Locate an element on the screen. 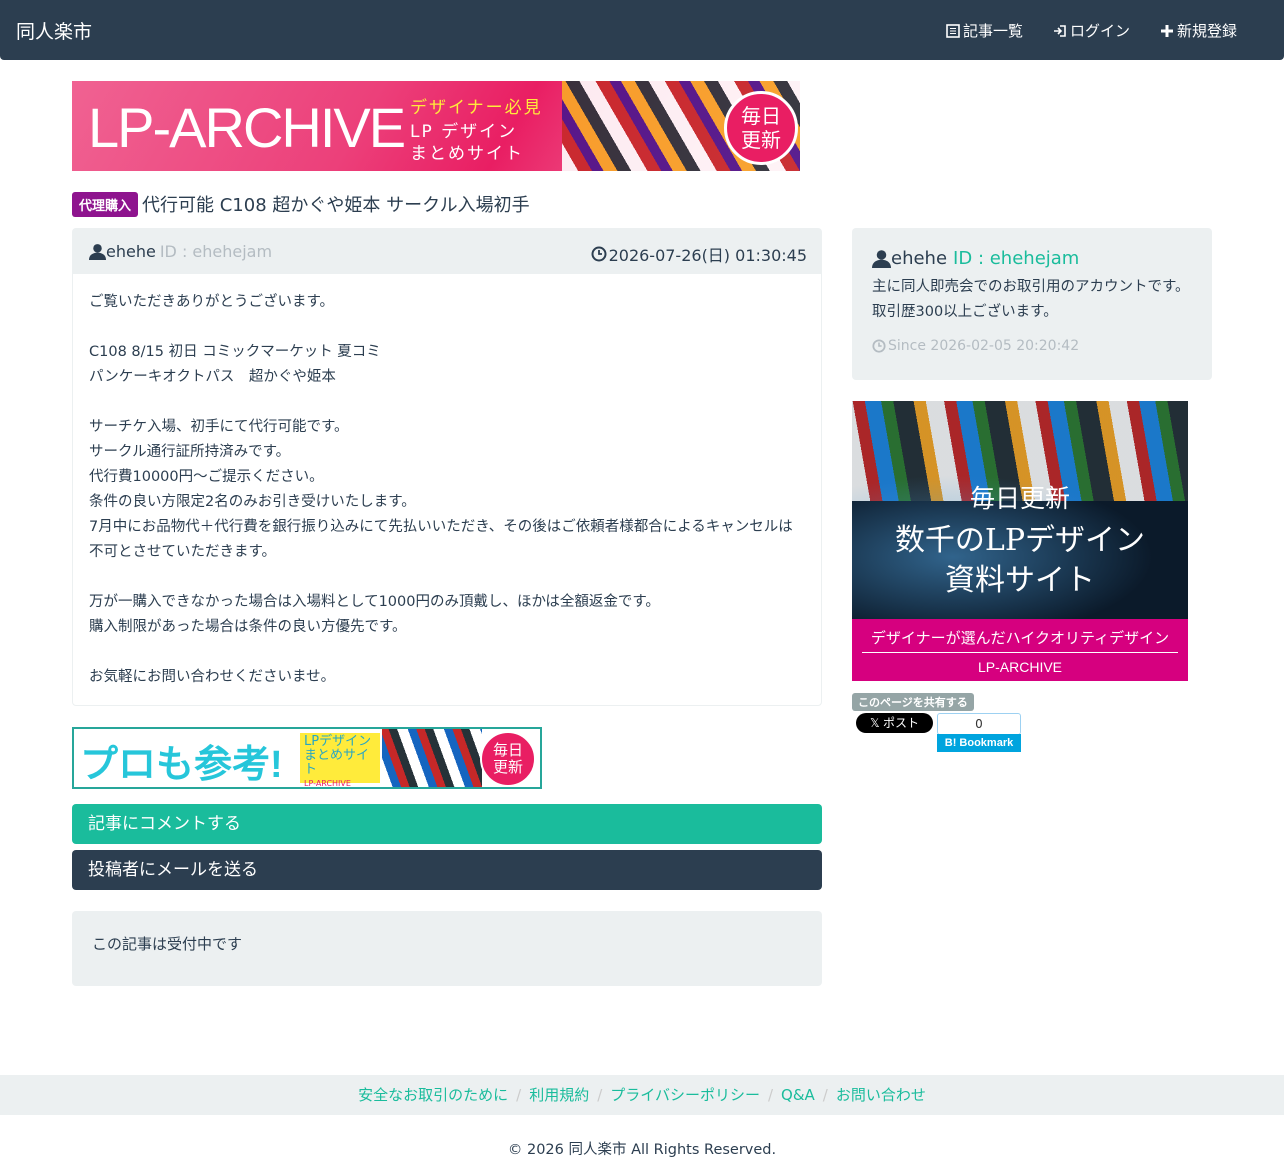 The height and width of the screenshot is (1161, 1284). nav-article-list-label: 記事一覧 is located at coordinates (993, 31).